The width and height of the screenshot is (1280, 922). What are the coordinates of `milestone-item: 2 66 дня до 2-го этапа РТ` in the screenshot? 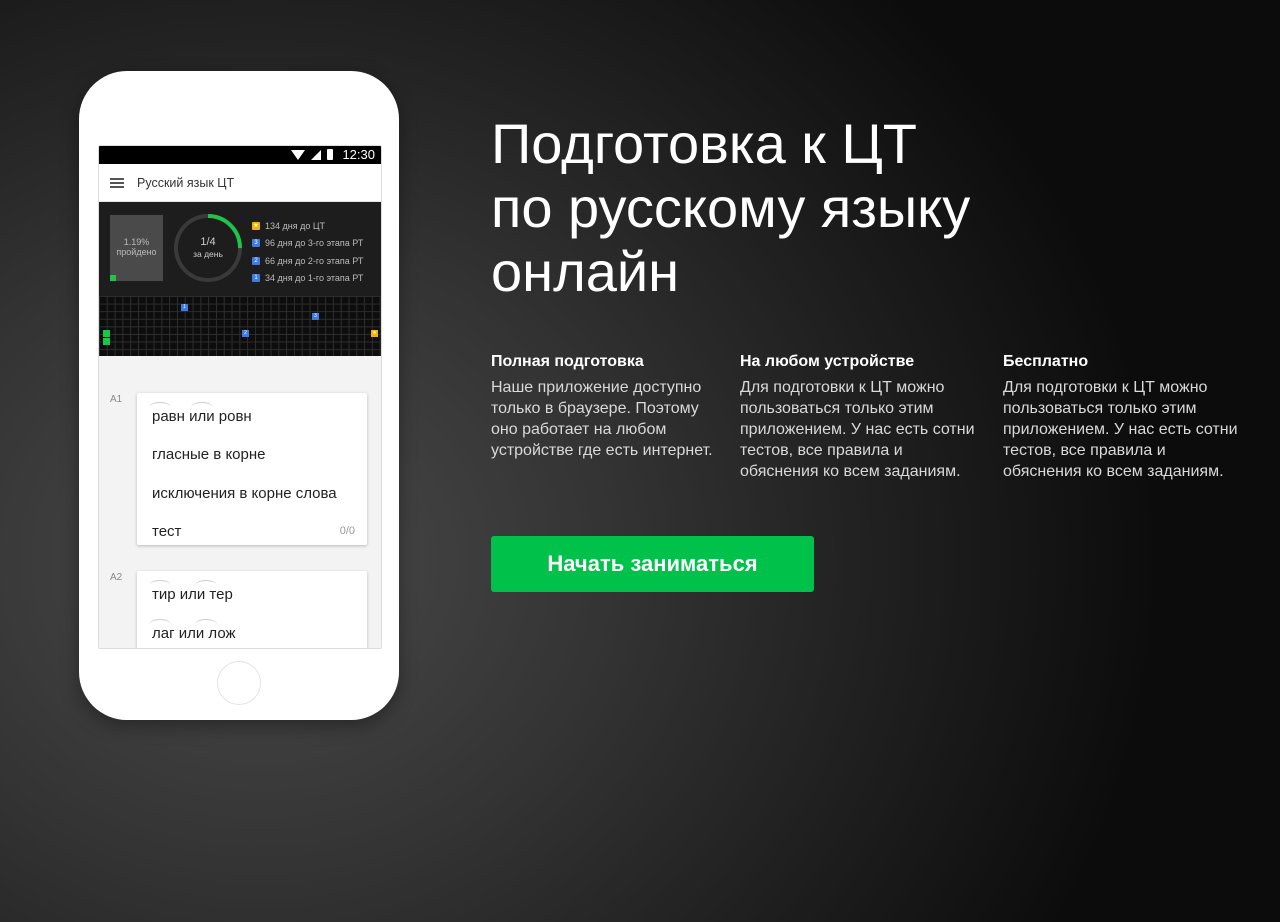 It's located at (307, 261).